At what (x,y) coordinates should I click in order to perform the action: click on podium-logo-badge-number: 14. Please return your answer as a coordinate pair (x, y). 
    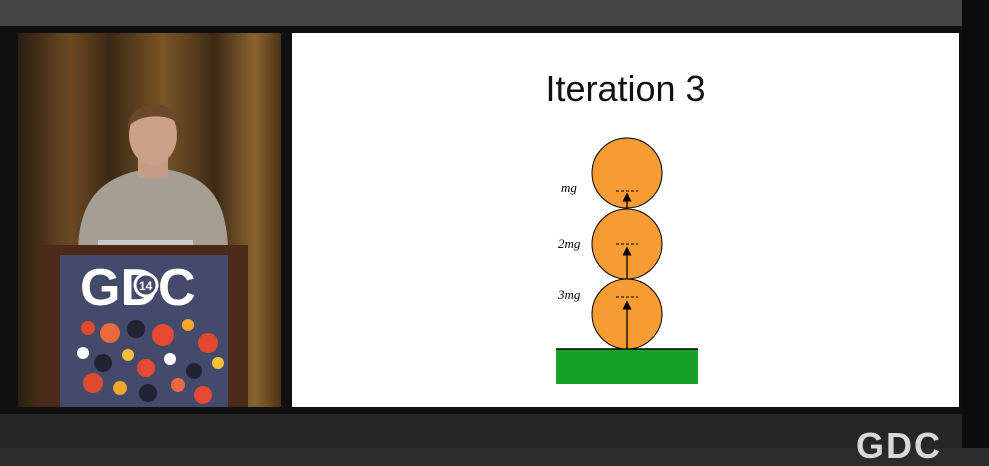
    Looking at the image, I should click on (146, 286).